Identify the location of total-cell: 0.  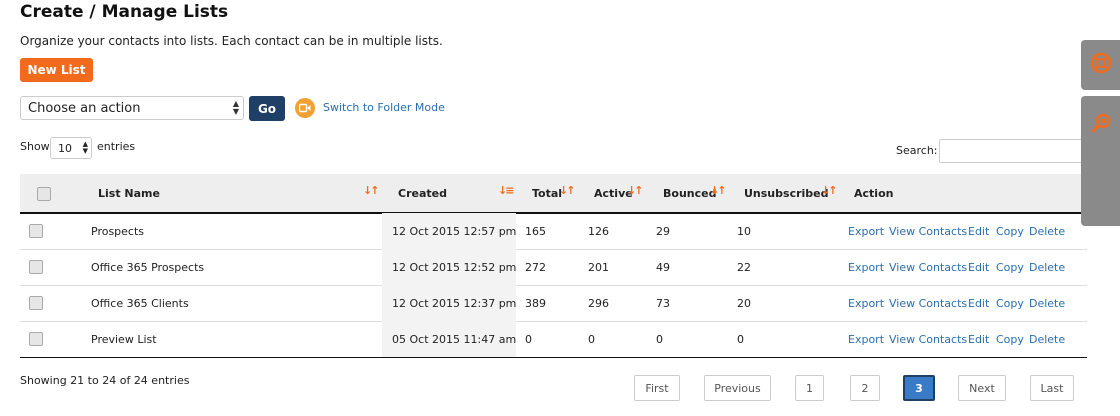
(528, 339).